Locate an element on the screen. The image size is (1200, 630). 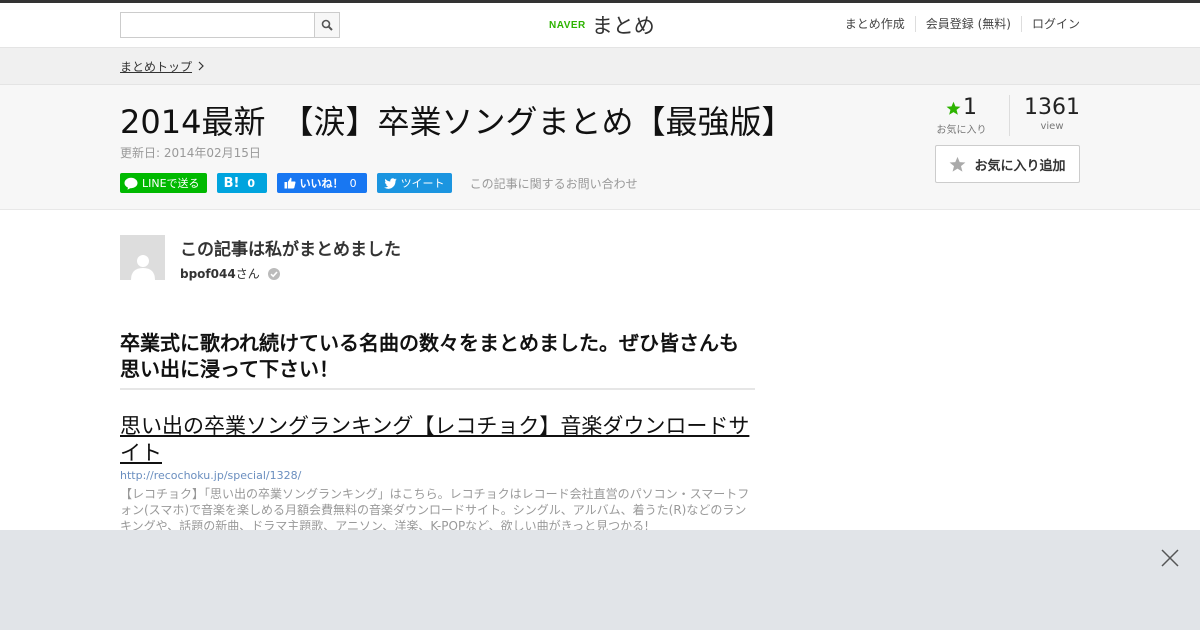
hatena-bookmark-button: B! 0 is located at coordinates (241, 183).